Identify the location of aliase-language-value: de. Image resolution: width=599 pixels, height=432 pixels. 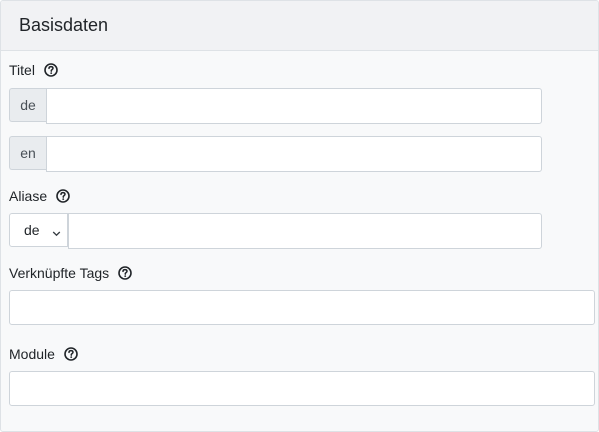
(32, 230).